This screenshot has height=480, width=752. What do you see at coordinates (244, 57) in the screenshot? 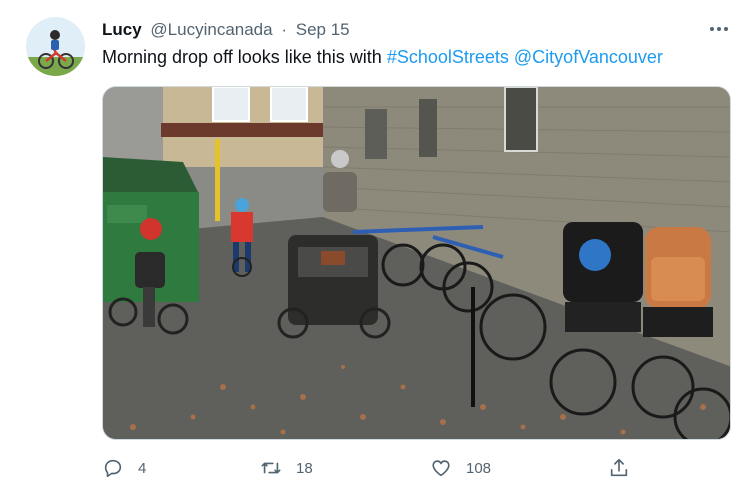
I see `tweet-text-prefix: Morning drop off looks like this with` at bounding box center [244, 57].